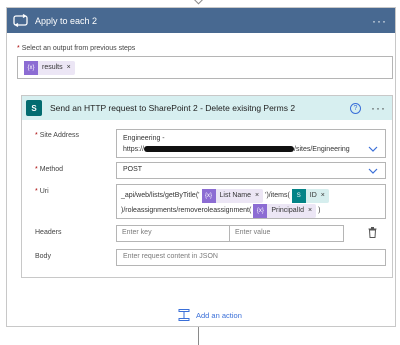  What do you see at coordinates (144, 138) in the screenshot?
I see `site-address-line1: Engineering -` at bounding box center [144, 138].